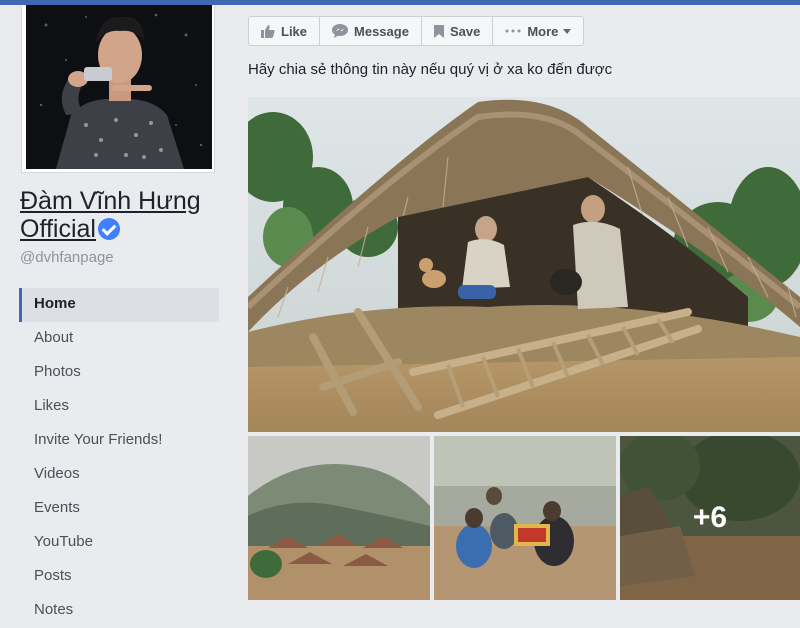 This screenshot has height=628, width=800. I want to click on profile-picture, so click(119, 87).